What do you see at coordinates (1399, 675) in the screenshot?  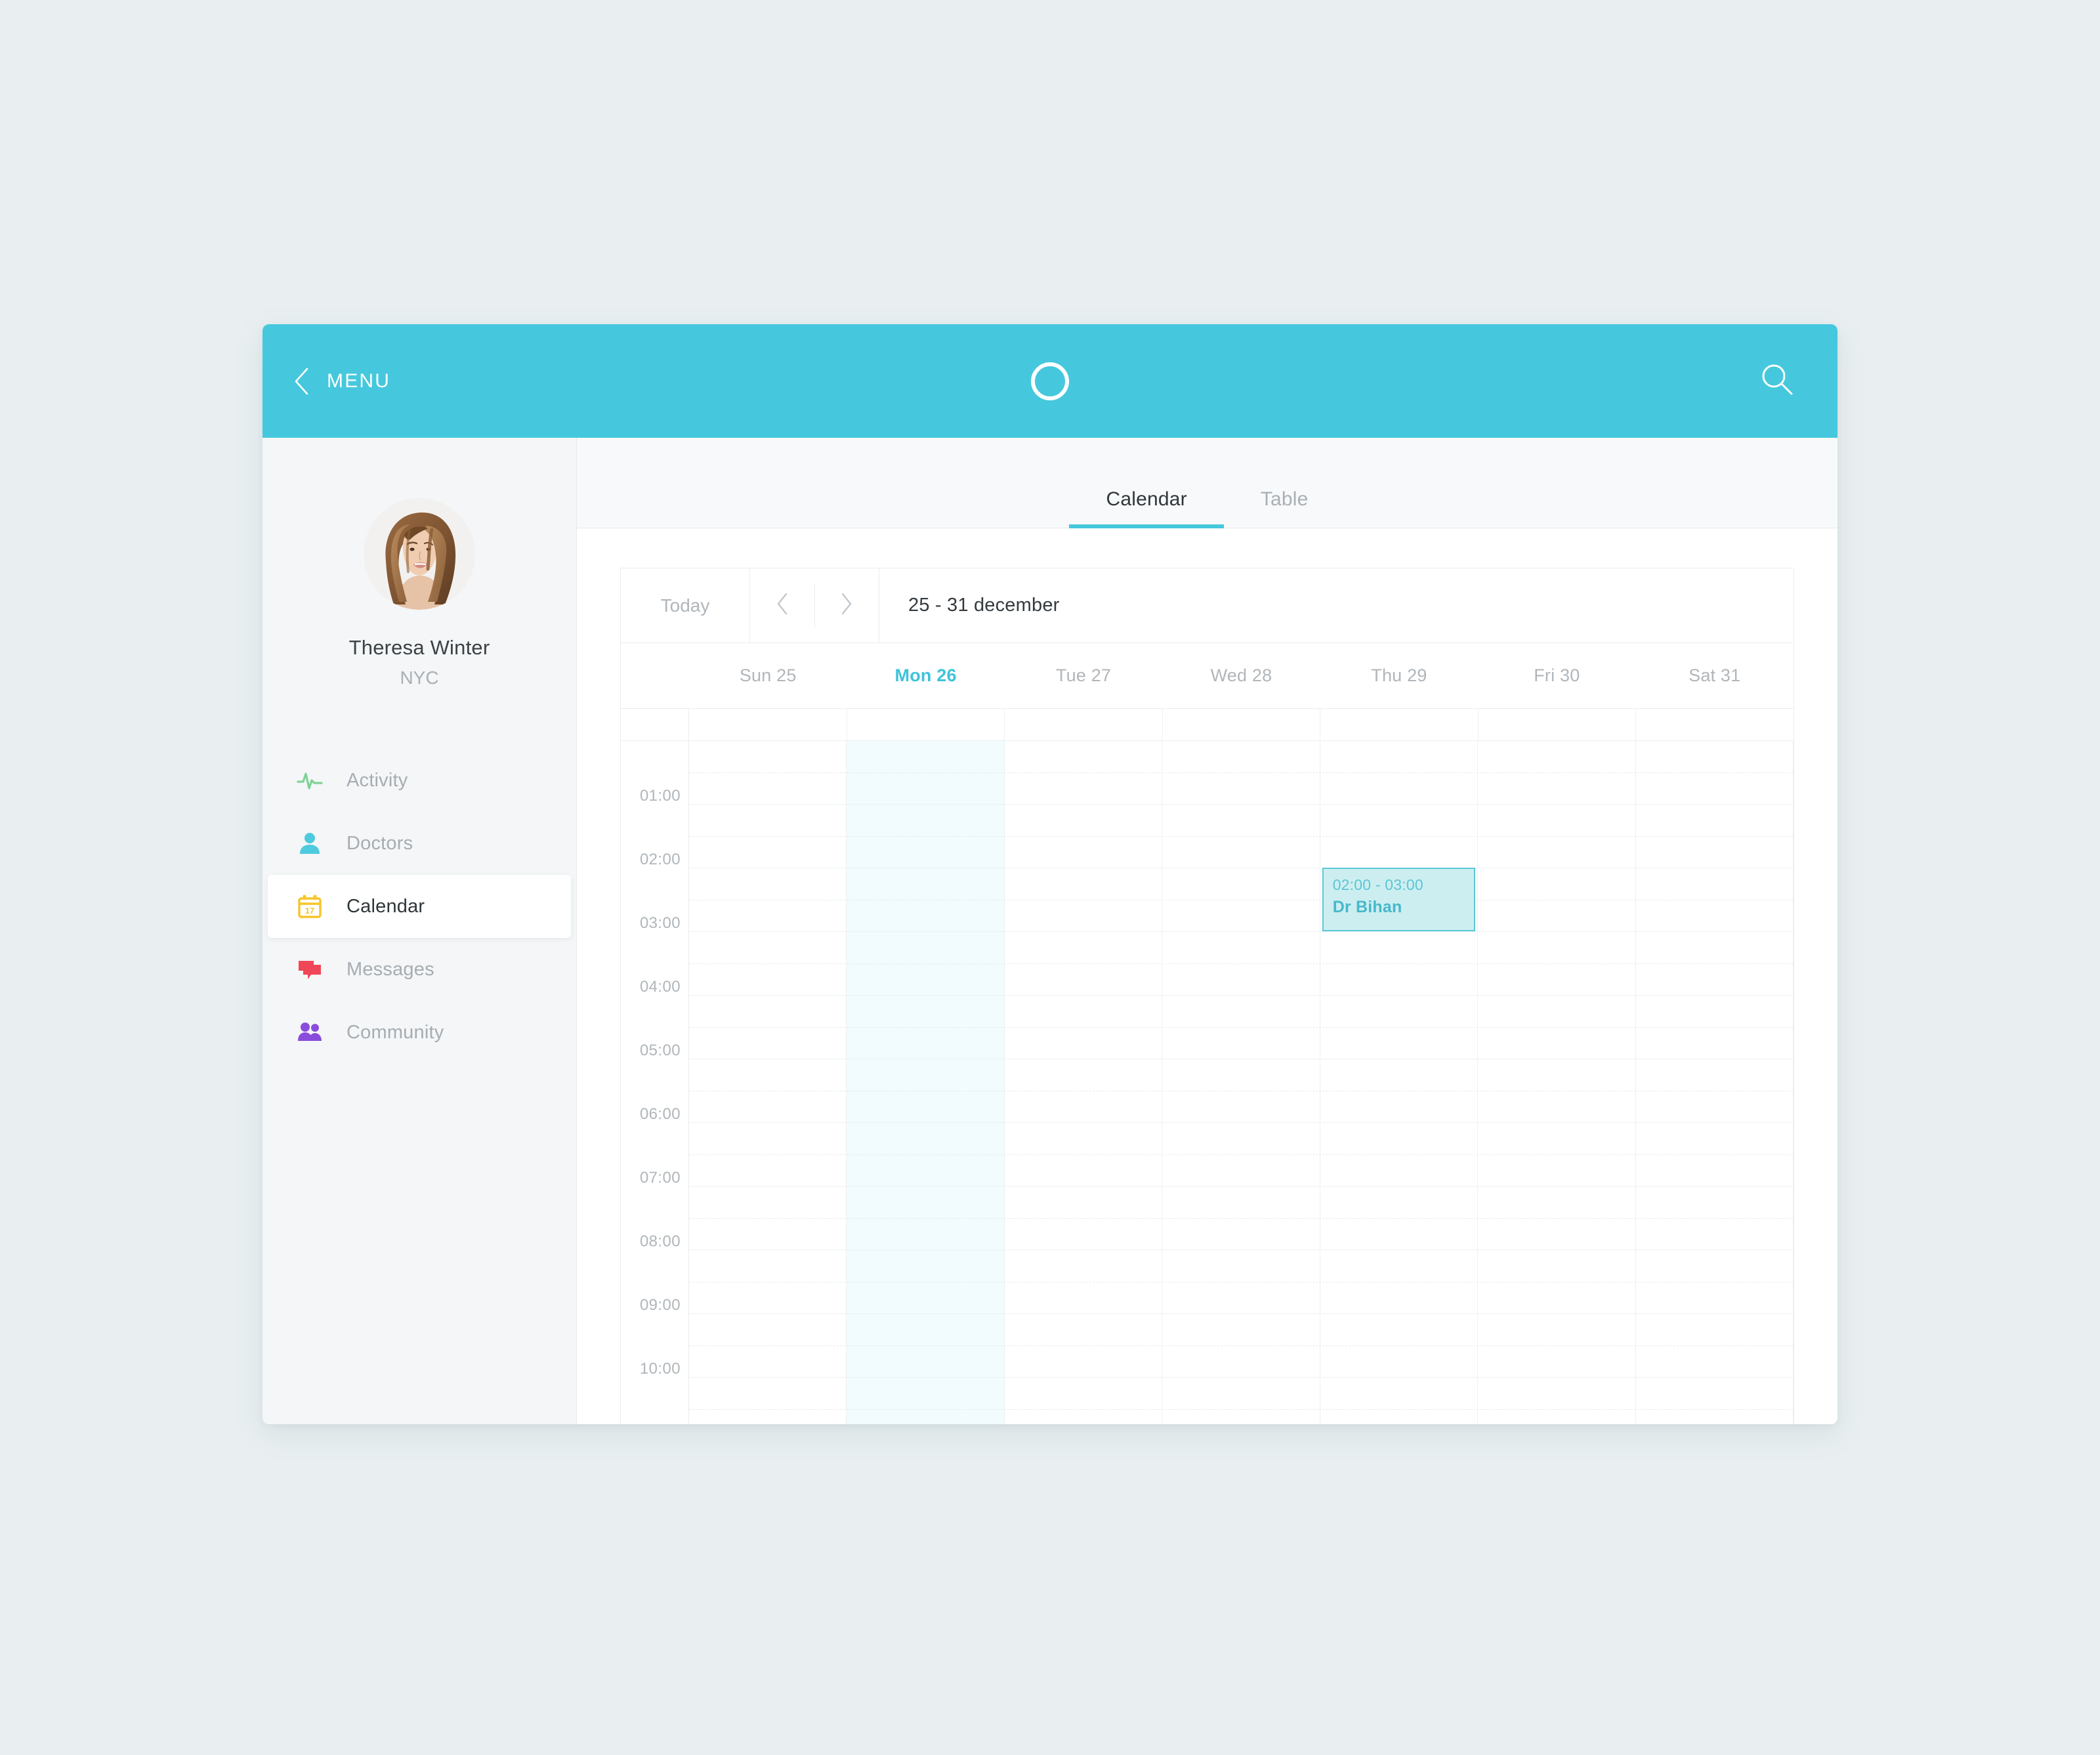 I see `day-header-thu-29: Thu 29` at bounding box center [1399, 675].